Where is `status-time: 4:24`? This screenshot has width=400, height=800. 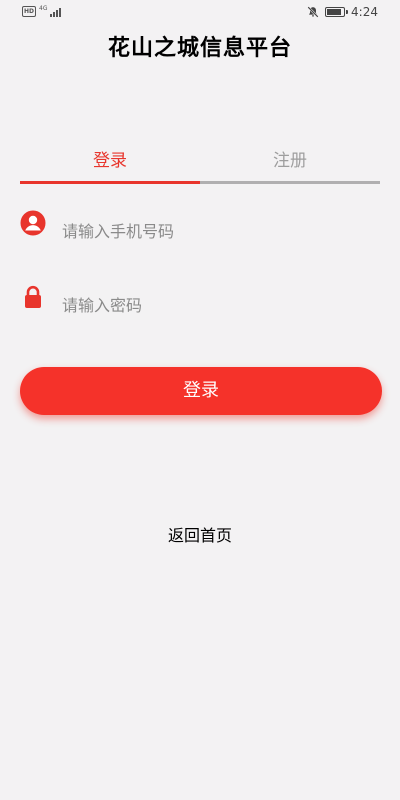
status-time: 4:24 is located at coordinates (364, 12).